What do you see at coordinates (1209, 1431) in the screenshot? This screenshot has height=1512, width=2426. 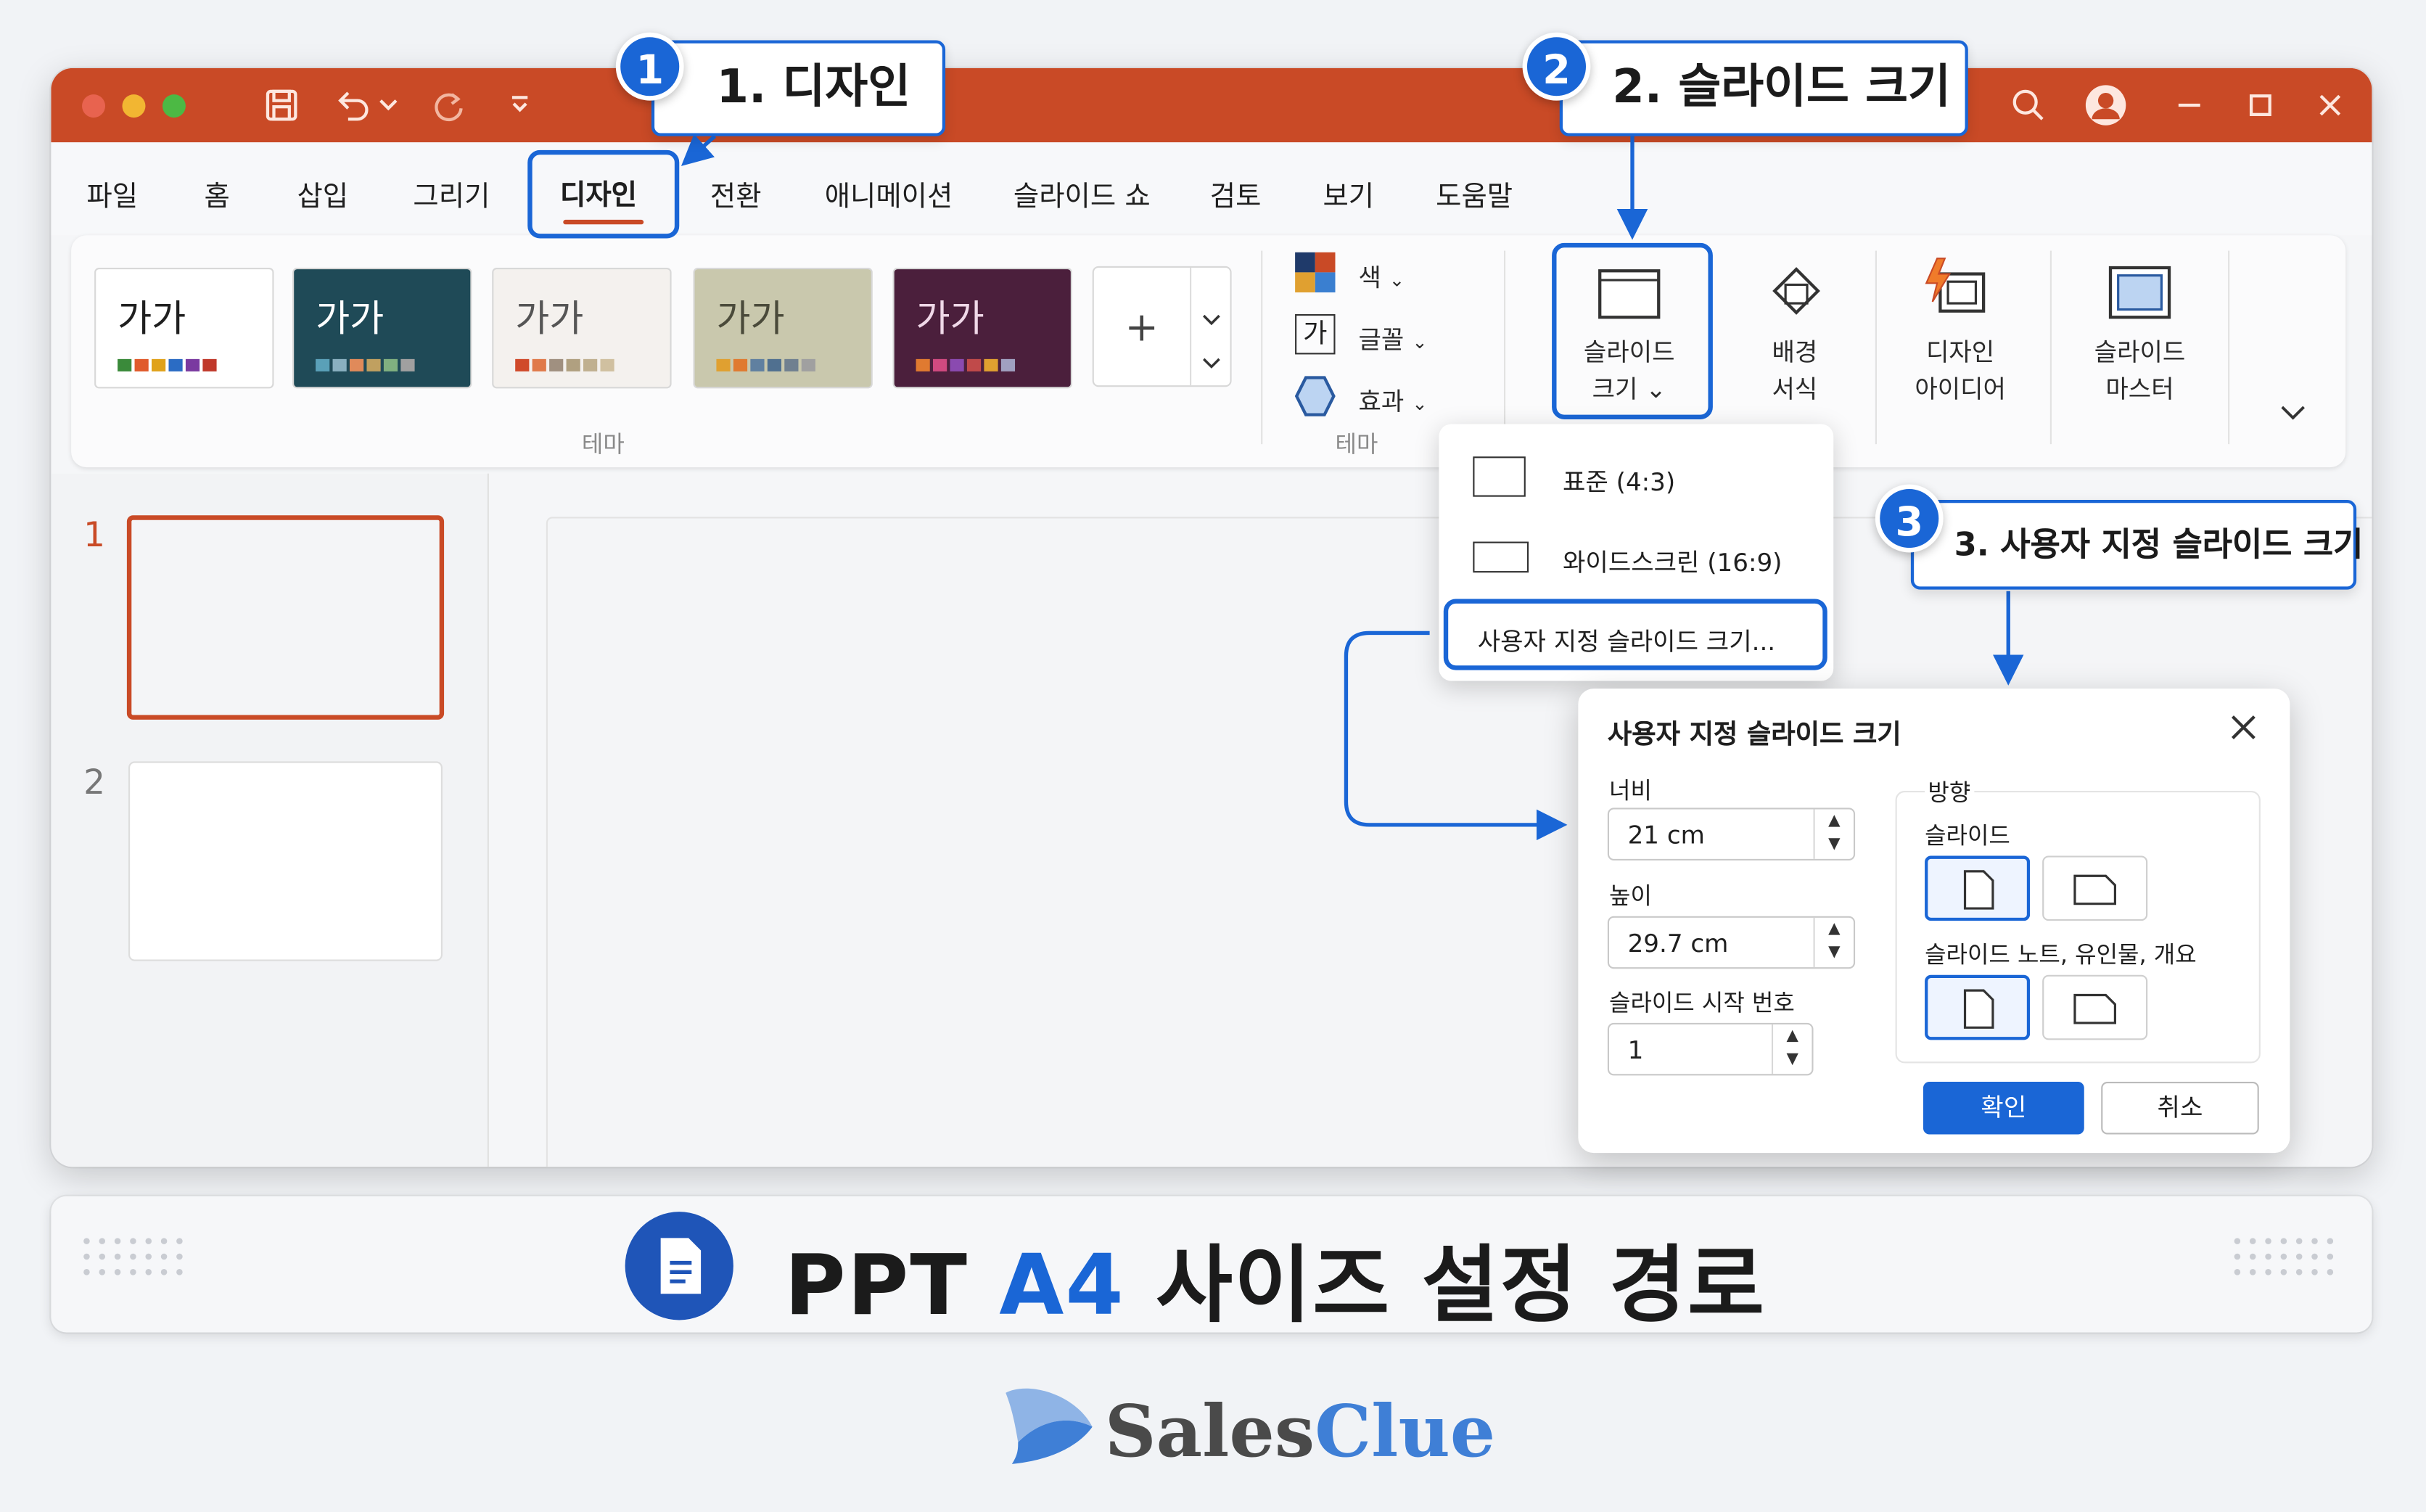 I see `logo-text-sales: Sales` at bounding box center [1209, 1431].